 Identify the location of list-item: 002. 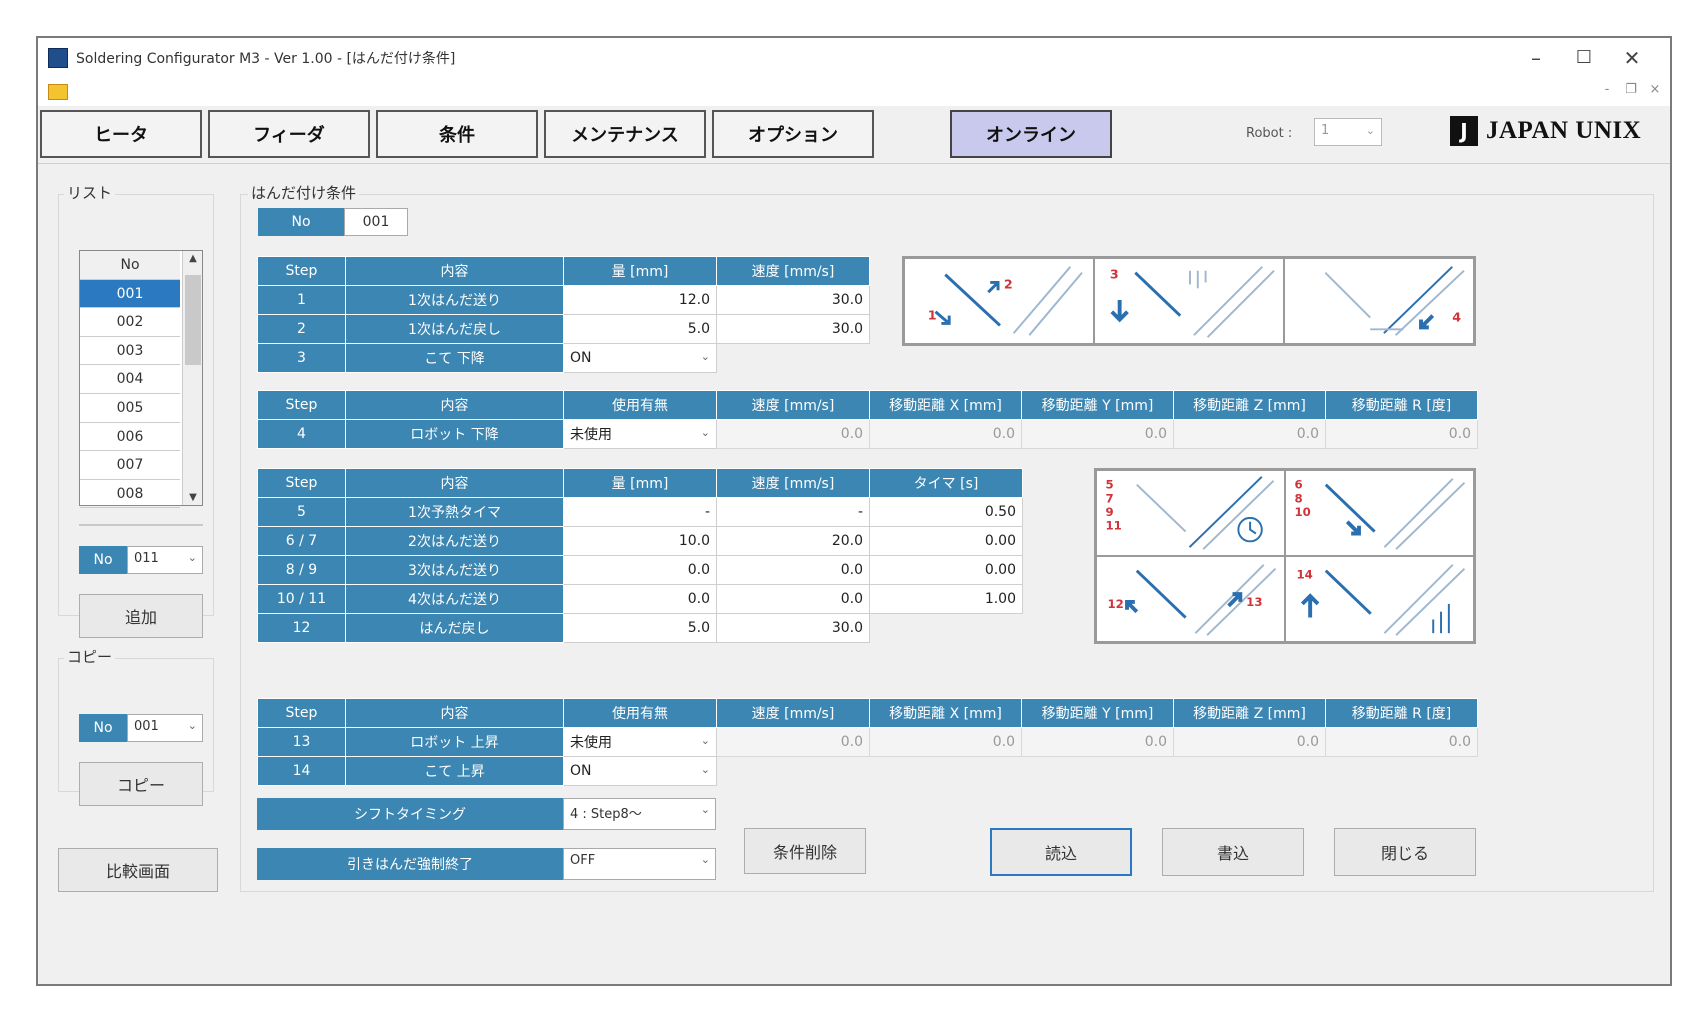
(130, 322).